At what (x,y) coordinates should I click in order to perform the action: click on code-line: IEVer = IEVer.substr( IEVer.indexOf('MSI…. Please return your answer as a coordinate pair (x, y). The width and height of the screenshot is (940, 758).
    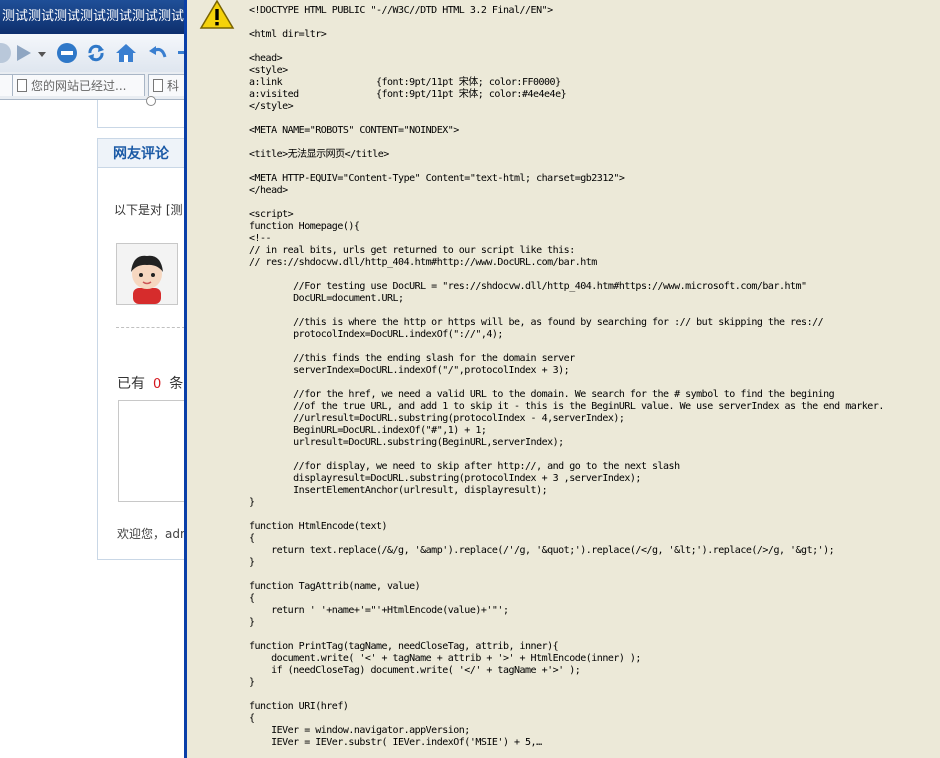
    Looking at the image, I should click on (395, 742).